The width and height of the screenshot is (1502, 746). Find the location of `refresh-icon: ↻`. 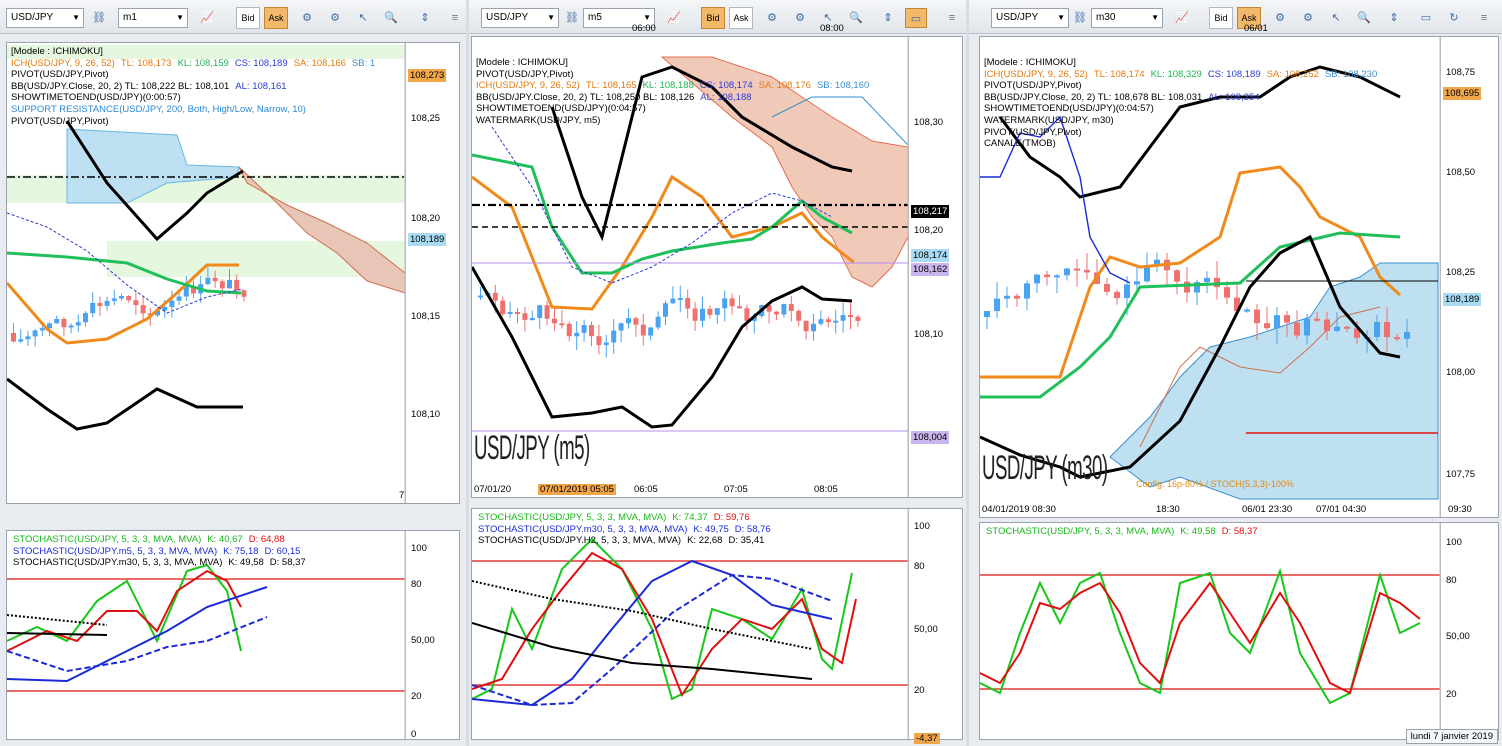

refresh-icon: ↻ is located at coordinates (1454, 18).